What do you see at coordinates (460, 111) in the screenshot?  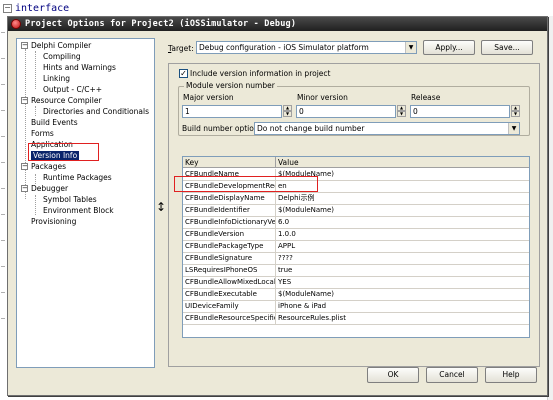 I see `release-input: 0` at bounding box center [460, 111].